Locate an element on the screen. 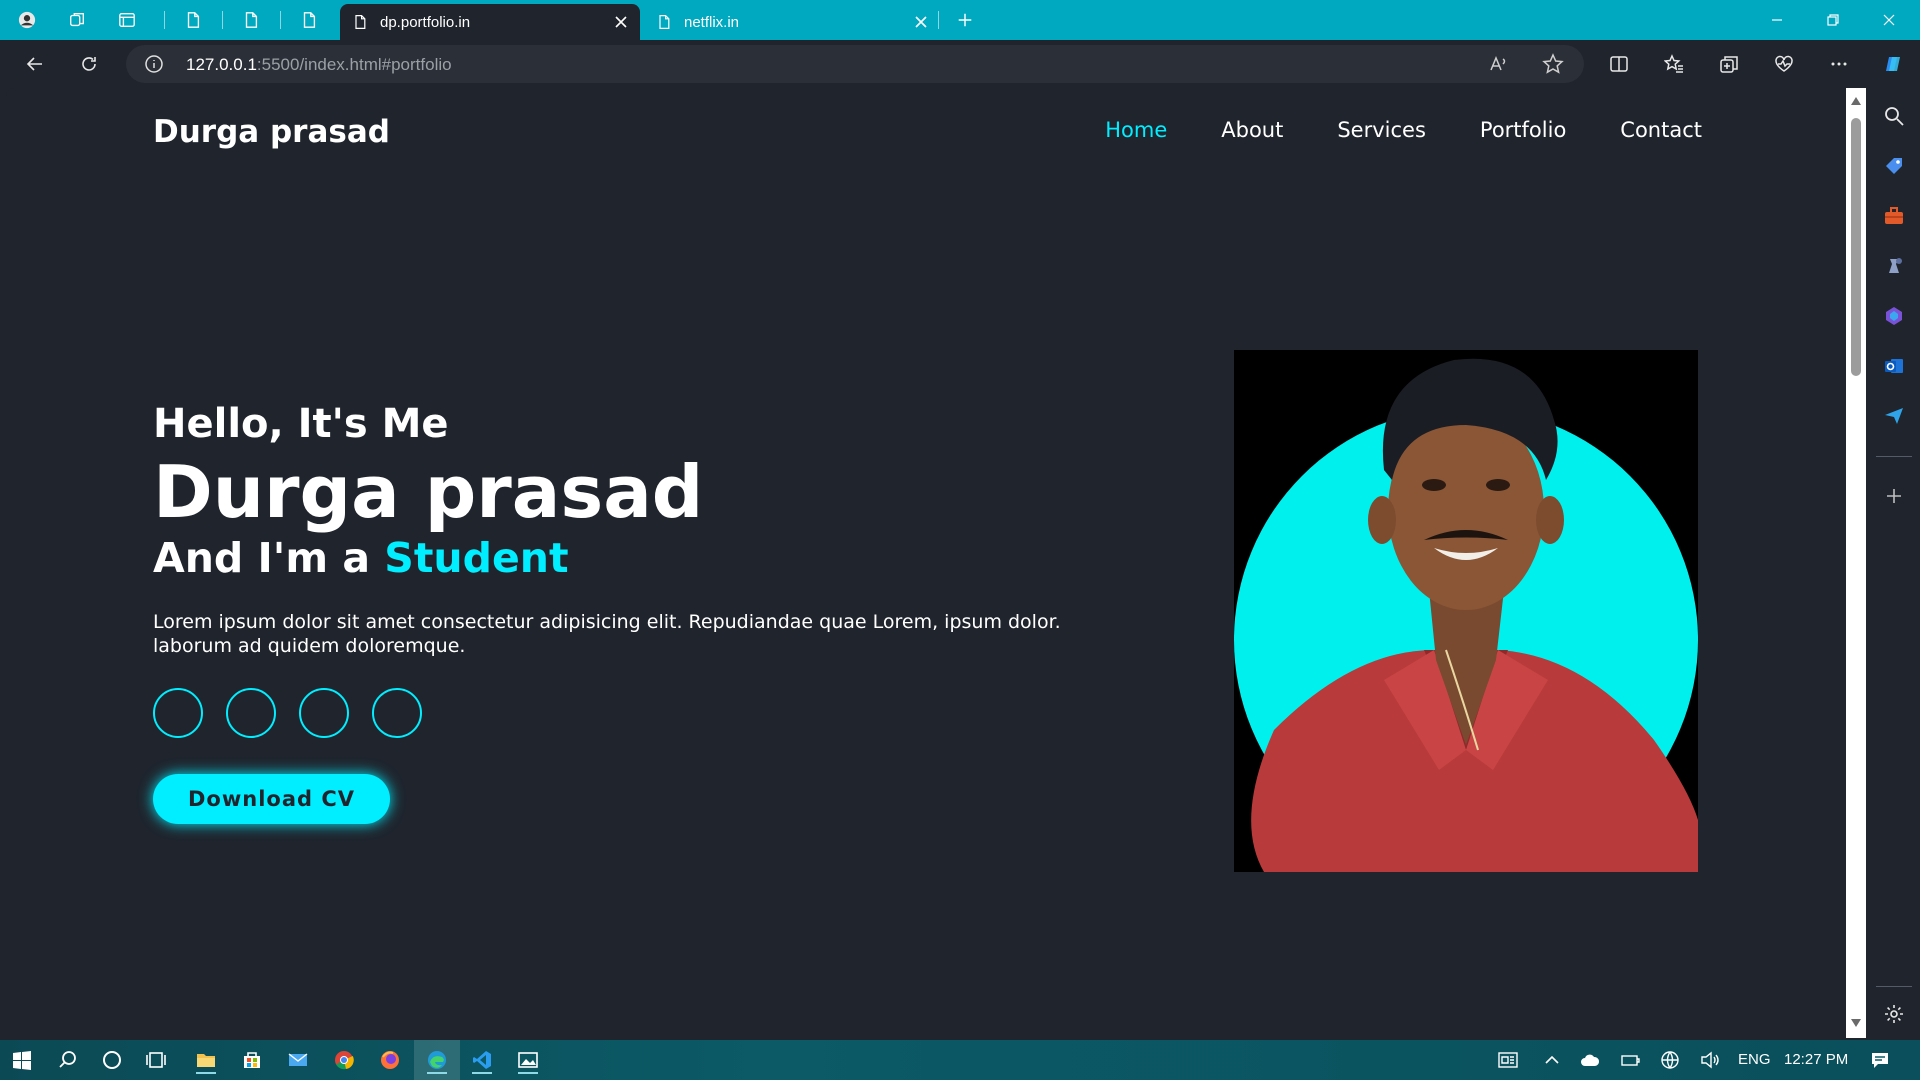  cortana-icon is located at coordinates (112, 1060).